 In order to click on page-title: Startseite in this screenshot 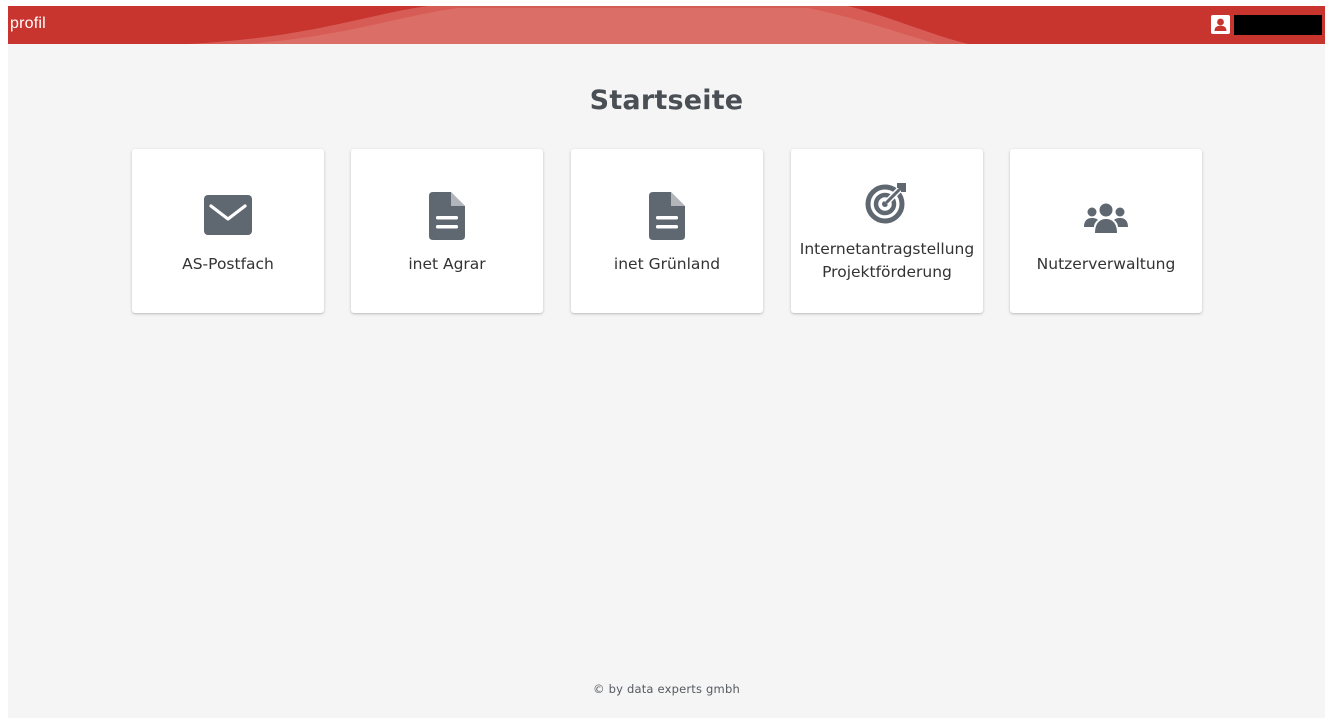, I will do `click(666, 100)`.